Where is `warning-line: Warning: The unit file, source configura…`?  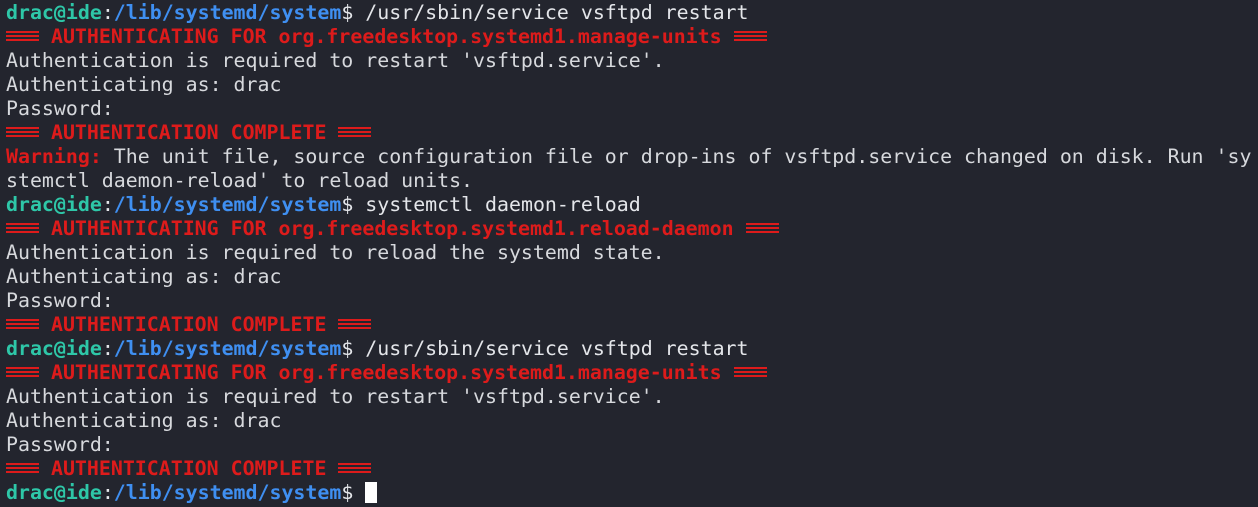 warning-line: Warning: The unit file, source configura… is located at coordinates (632, 157).